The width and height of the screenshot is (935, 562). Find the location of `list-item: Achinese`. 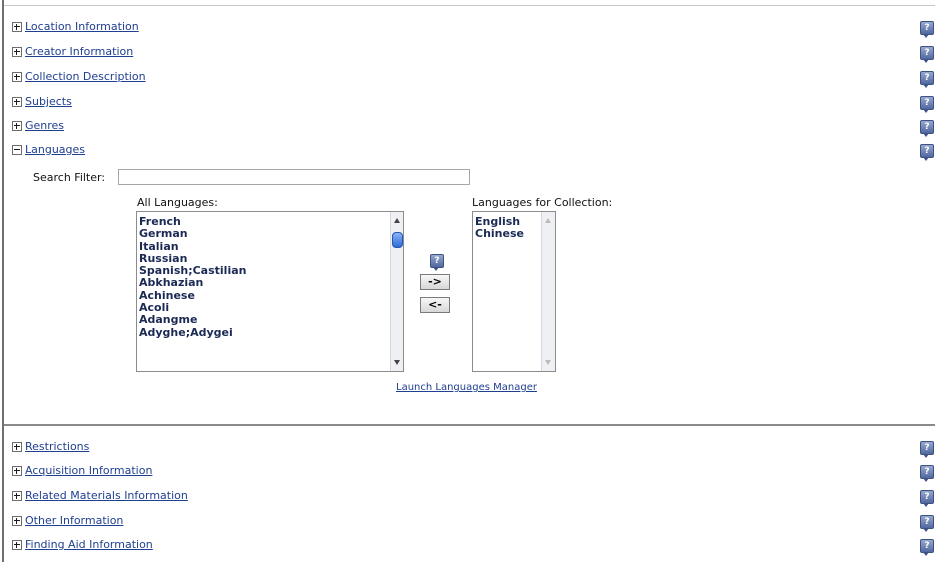

list-item: Achinese is located at coordinates (270, 295).